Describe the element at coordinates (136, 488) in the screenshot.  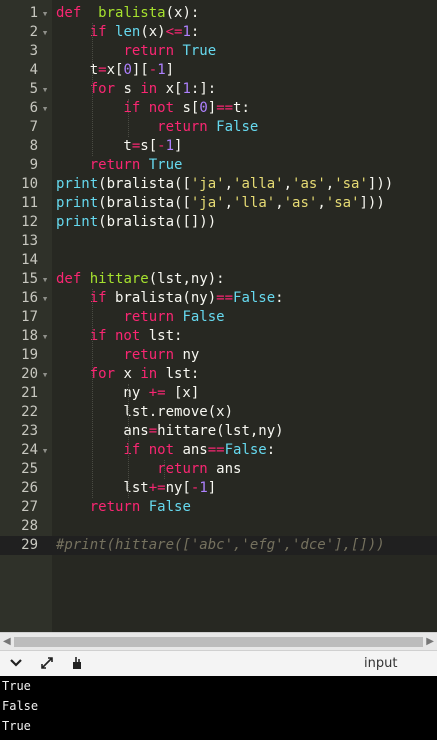
I see `code-text: lst+=ny[-1]` at that location.